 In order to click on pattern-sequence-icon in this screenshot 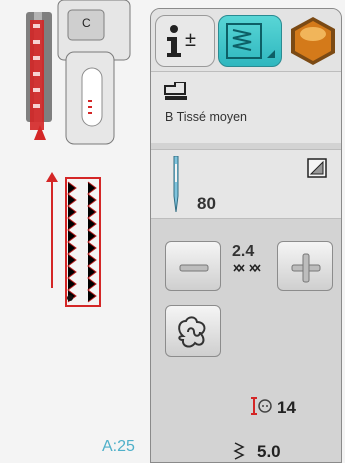, I will do `click(192, 332)`.